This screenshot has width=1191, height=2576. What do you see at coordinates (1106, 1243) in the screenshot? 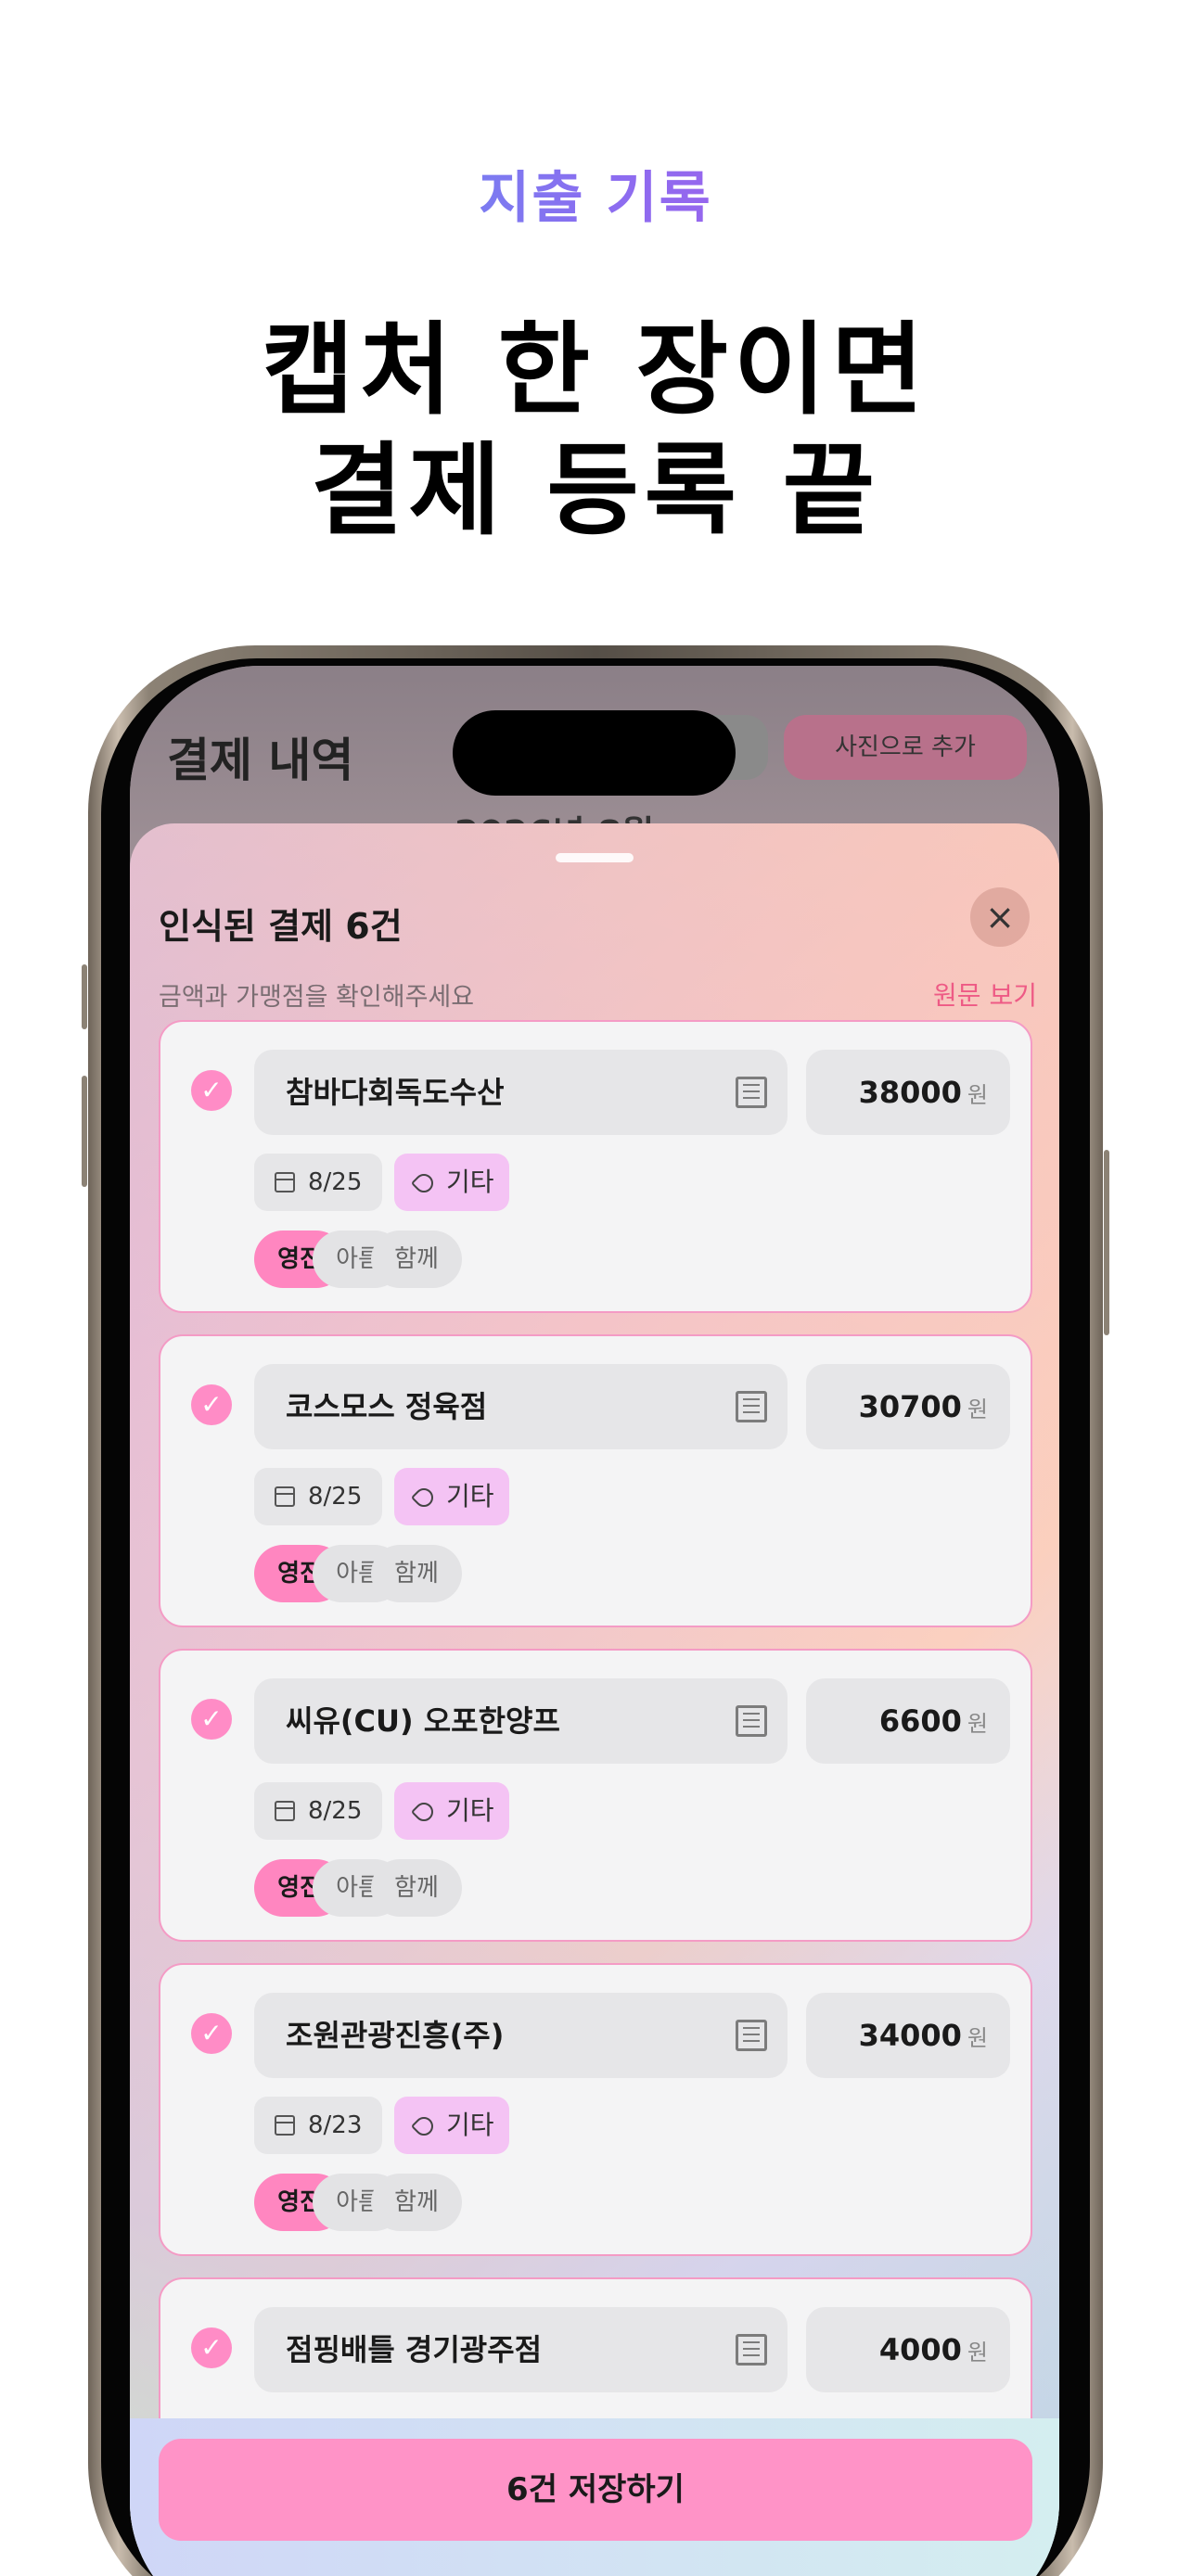
I see `phone-power-button` at bounding box center [1106, 1243].